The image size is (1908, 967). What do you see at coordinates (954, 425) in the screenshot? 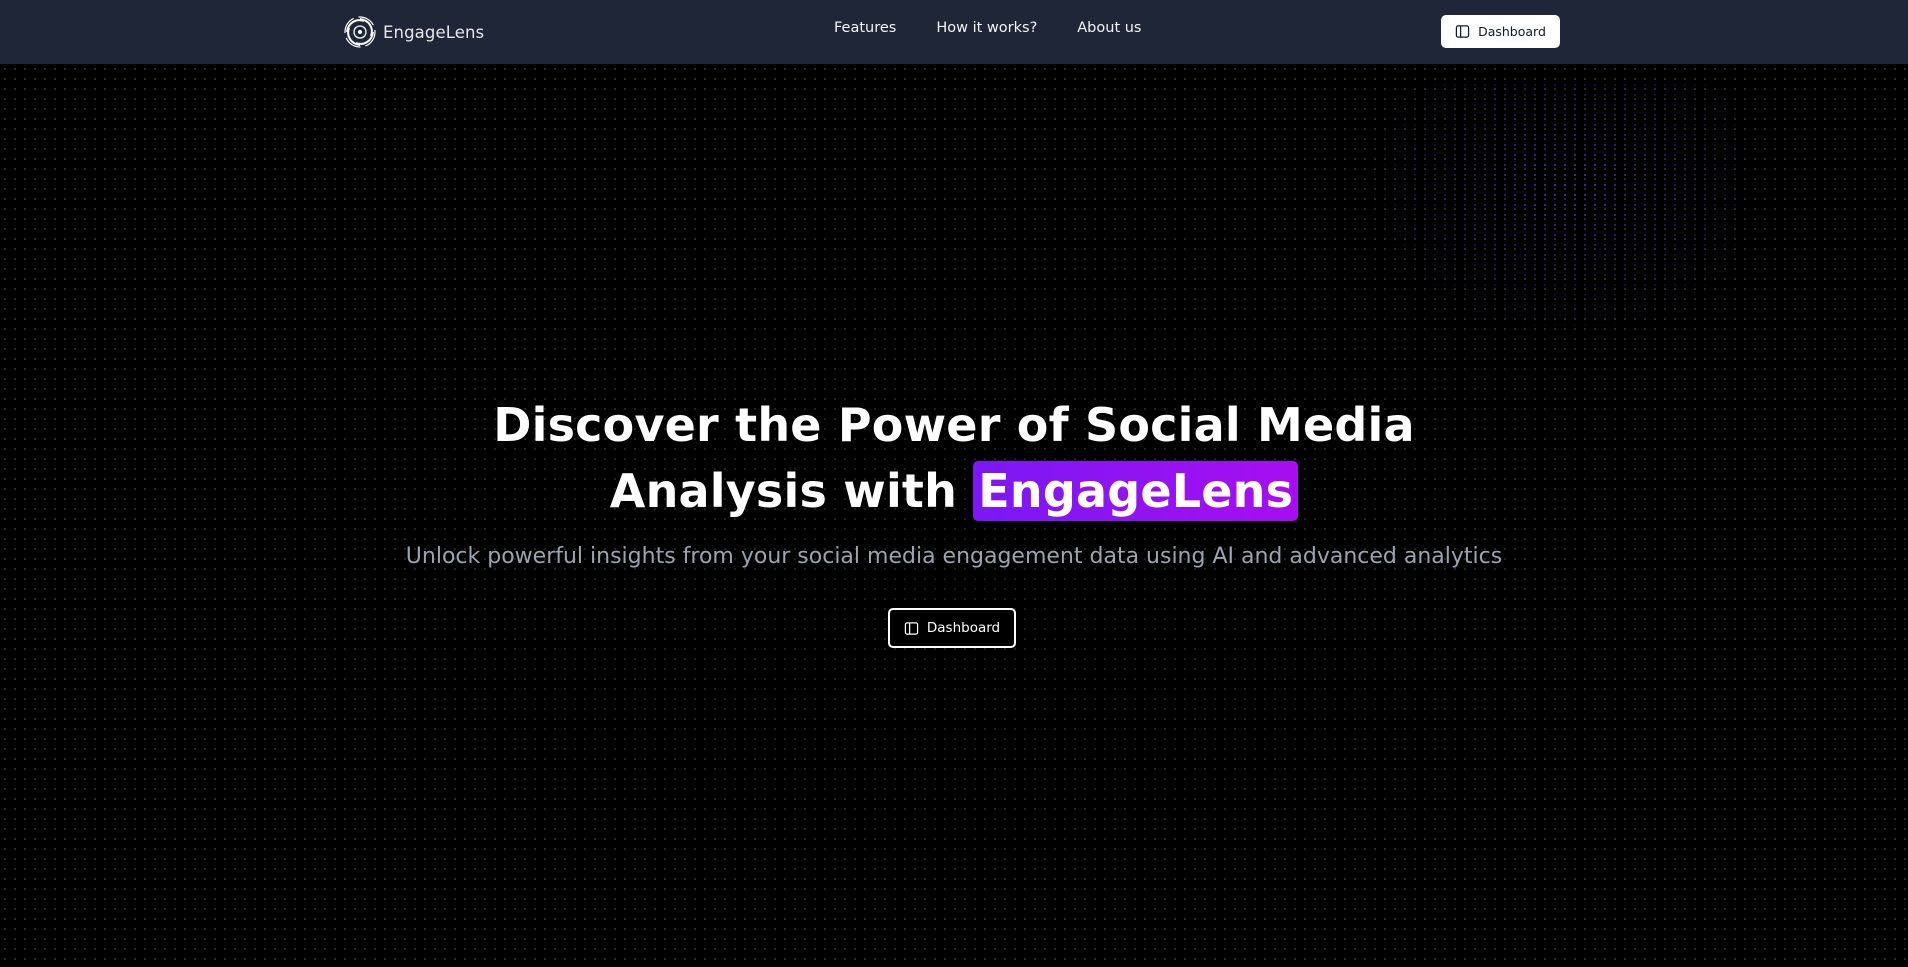
I see `hero-title-line1: Discover the Power of Social Media` at bounding box center [954, 425].